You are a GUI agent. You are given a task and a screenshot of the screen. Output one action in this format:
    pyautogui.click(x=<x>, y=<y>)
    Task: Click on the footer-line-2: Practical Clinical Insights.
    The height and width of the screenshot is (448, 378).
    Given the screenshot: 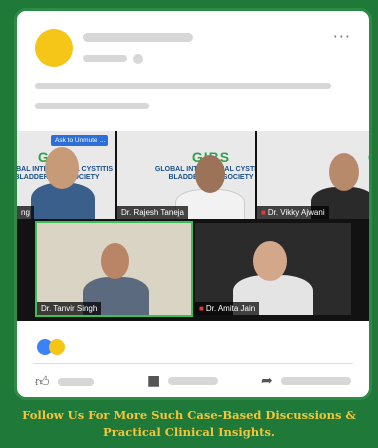 What is the action you would take?
    pyautogui.click(x=189, y=432)
    